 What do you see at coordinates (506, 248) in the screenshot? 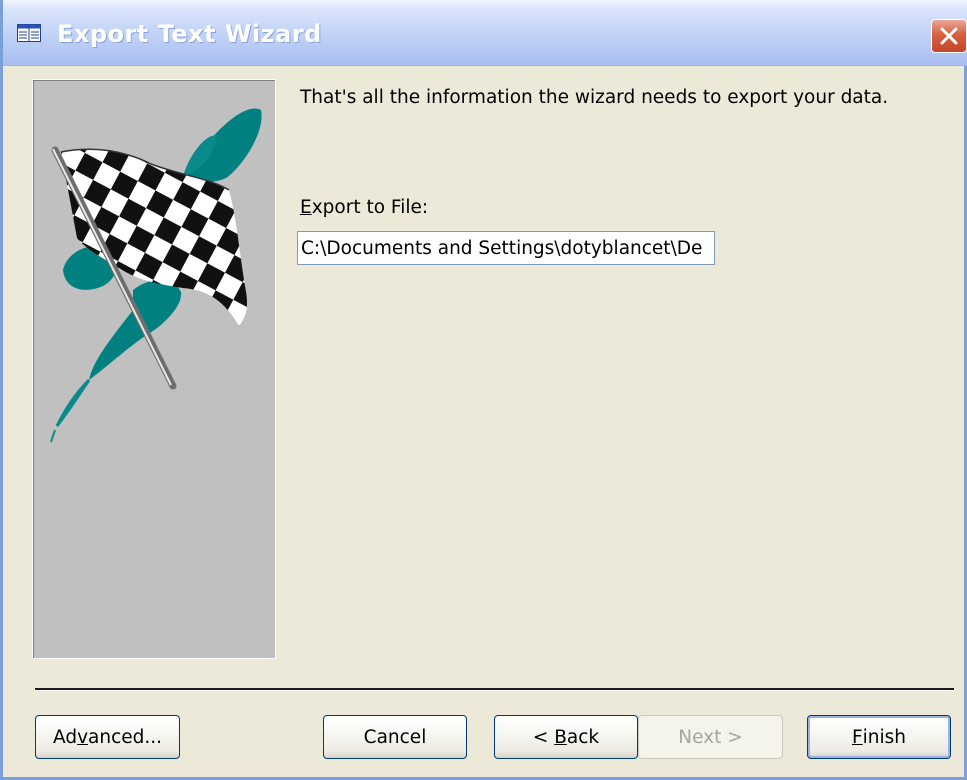
I see `export-file-path-input` at bounding box center [506, 248].